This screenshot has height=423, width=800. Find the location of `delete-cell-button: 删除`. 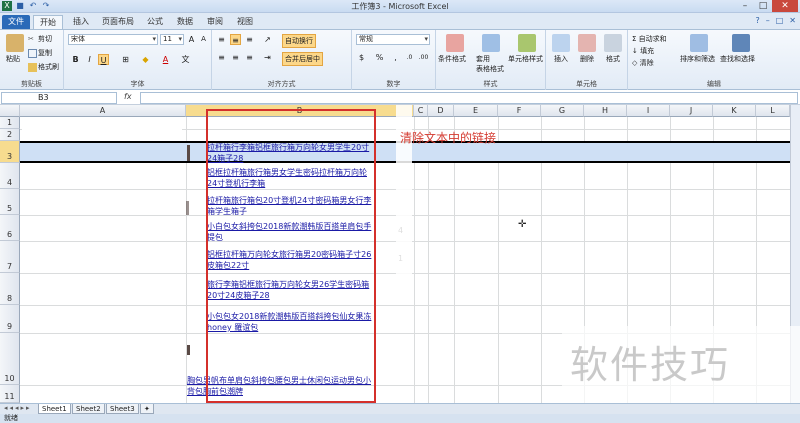

delete-cell-button: 删除 is located at coordinates (587, 59).